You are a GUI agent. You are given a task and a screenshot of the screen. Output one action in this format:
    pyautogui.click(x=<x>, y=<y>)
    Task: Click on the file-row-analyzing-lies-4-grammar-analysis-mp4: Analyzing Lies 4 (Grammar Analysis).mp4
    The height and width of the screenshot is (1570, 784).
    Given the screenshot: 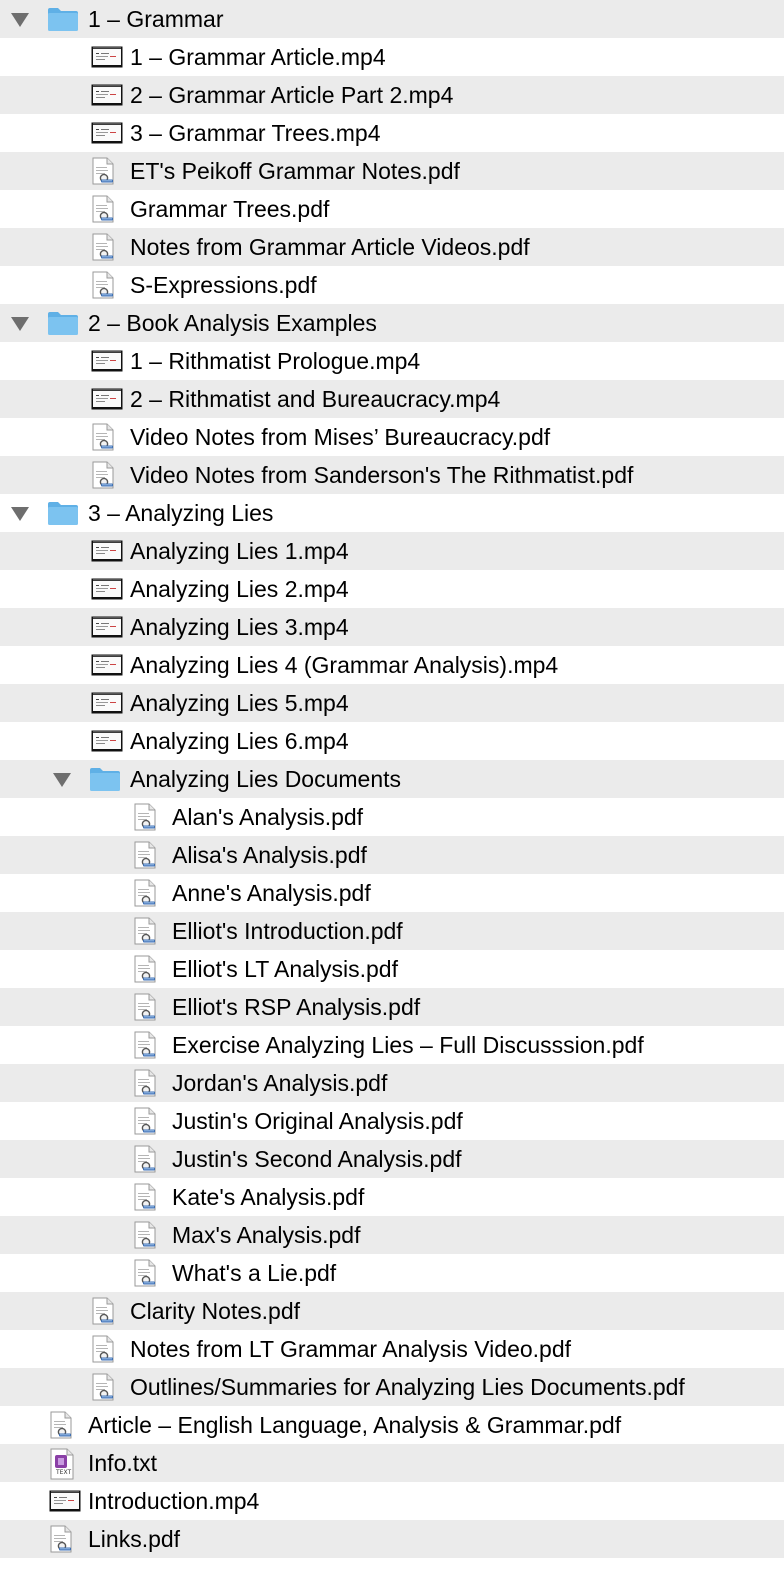 What is the action you would take?
    pyautogui.click(x=392, y=665)
    